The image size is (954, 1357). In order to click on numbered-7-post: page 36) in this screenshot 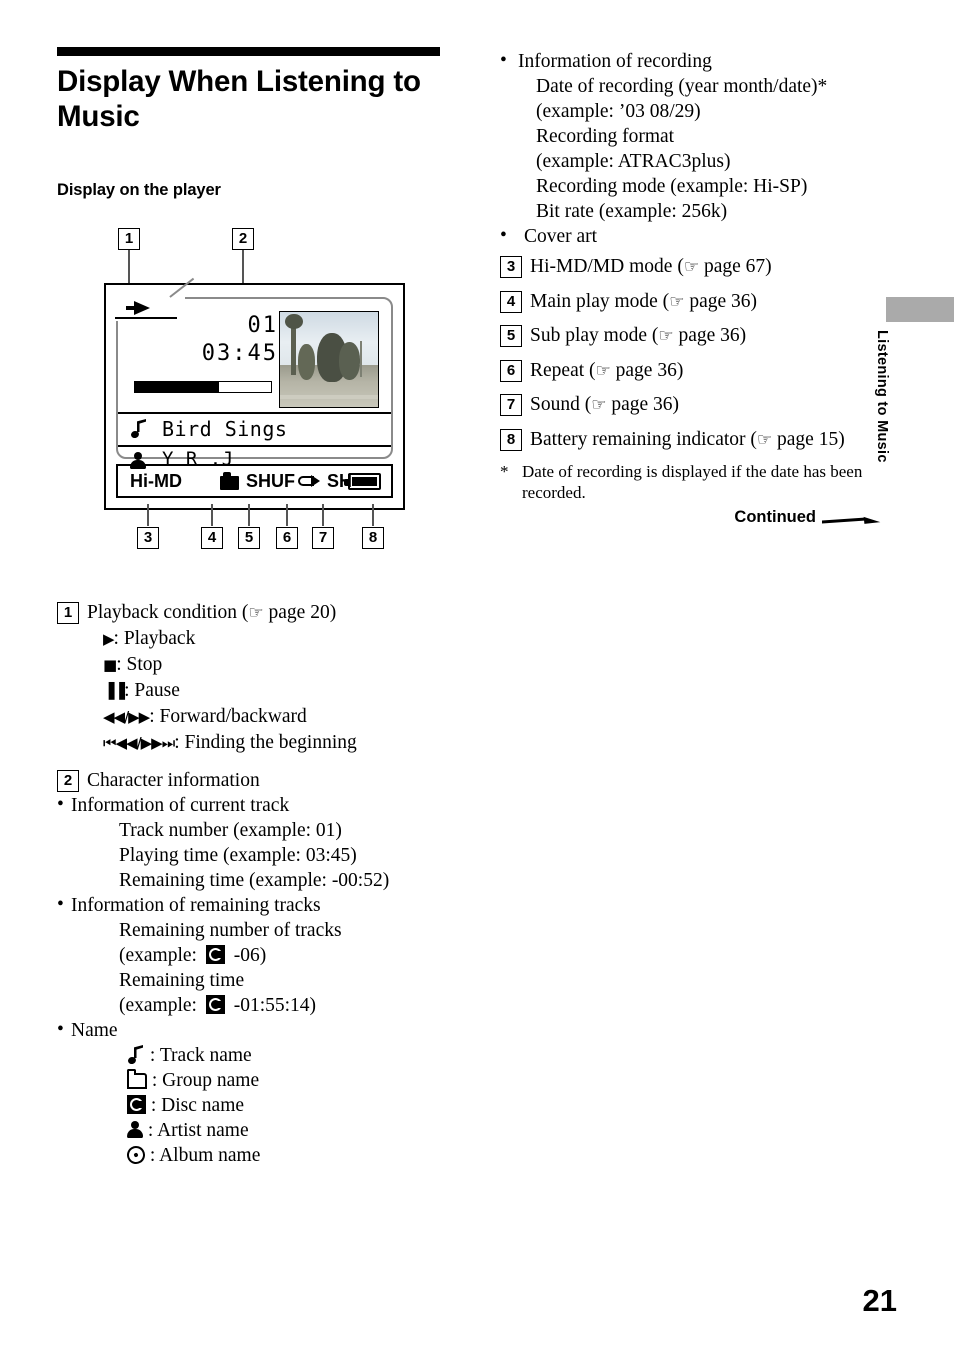, I will do `click(643, 404)`.